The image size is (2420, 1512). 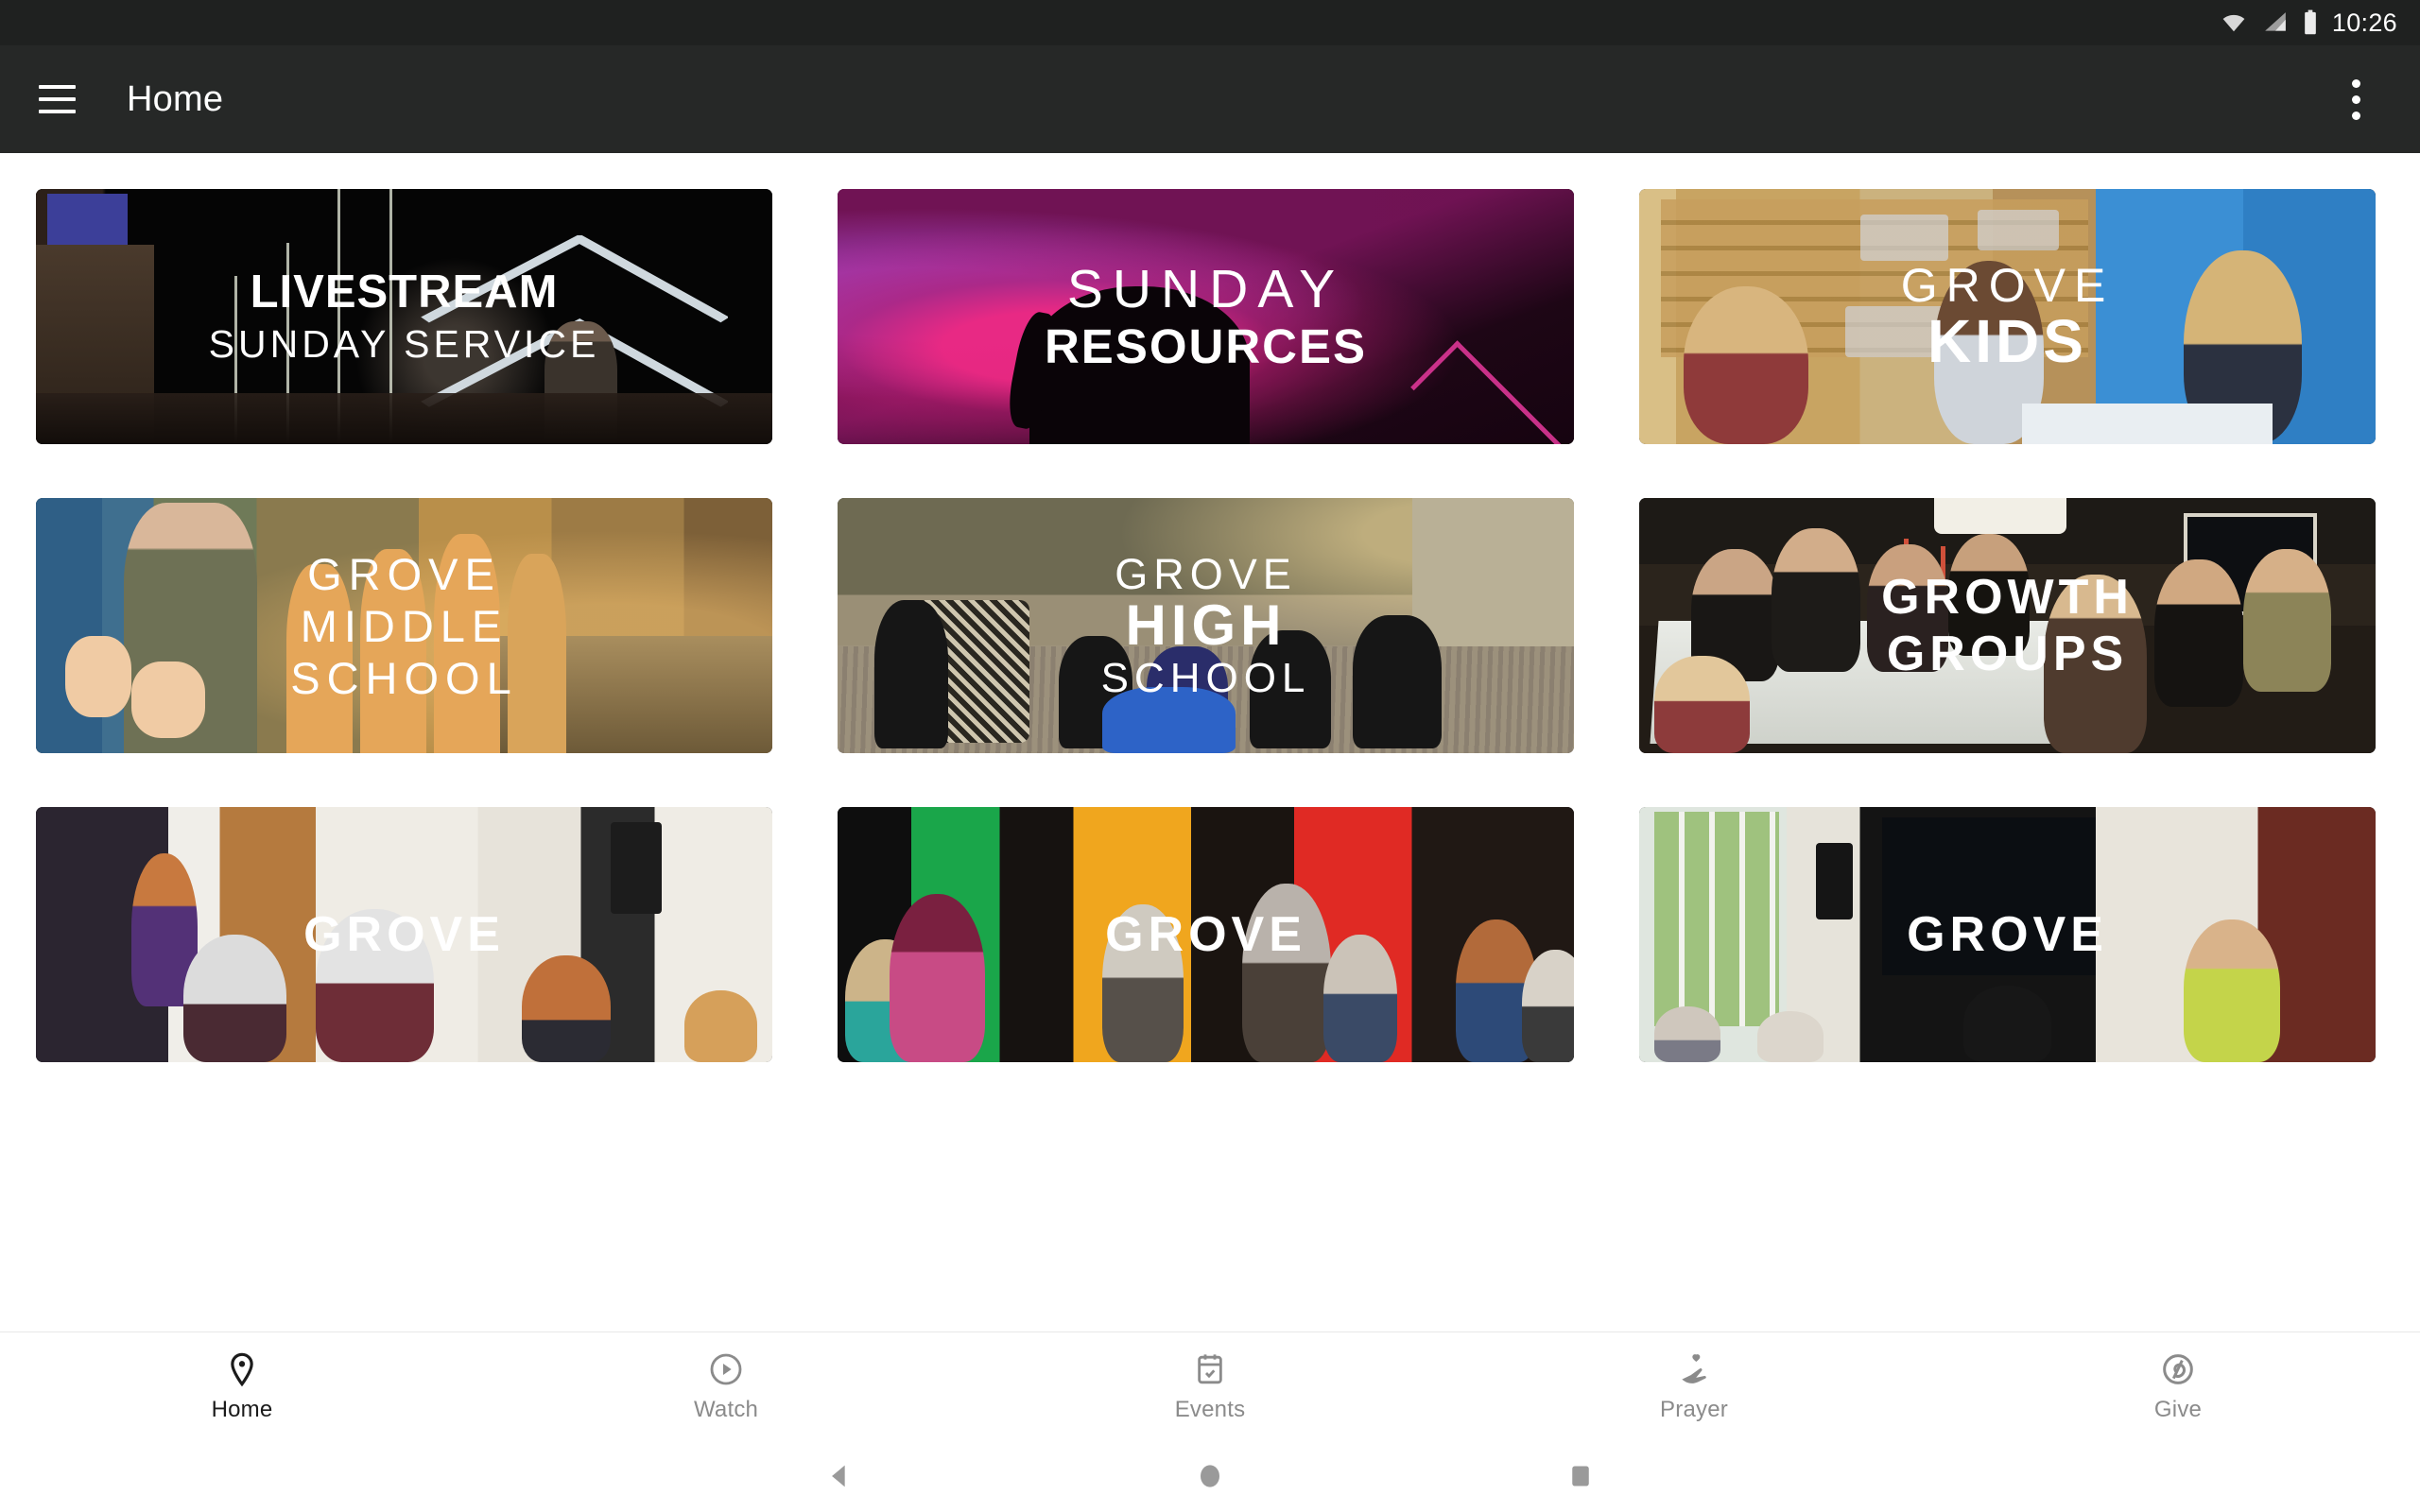 I want to click on app-bar: Home, so click(x=1210, y=99).